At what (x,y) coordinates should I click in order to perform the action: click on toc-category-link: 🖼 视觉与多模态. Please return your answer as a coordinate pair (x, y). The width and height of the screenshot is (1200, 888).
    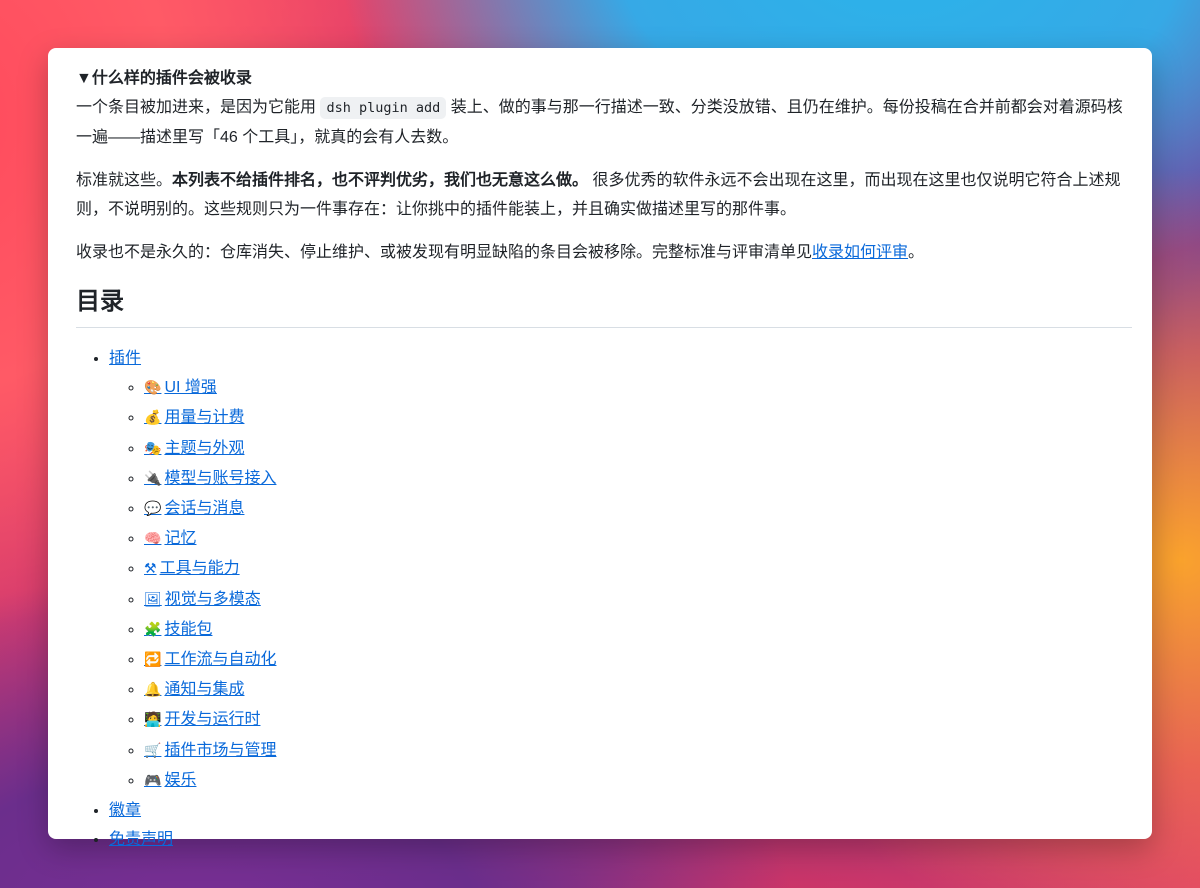
    Looking at the image, I should click on (202, 599).